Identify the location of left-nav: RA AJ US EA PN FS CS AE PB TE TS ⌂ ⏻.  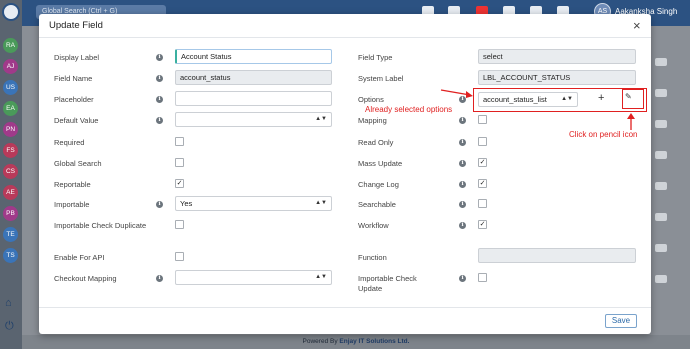
(11, 174).